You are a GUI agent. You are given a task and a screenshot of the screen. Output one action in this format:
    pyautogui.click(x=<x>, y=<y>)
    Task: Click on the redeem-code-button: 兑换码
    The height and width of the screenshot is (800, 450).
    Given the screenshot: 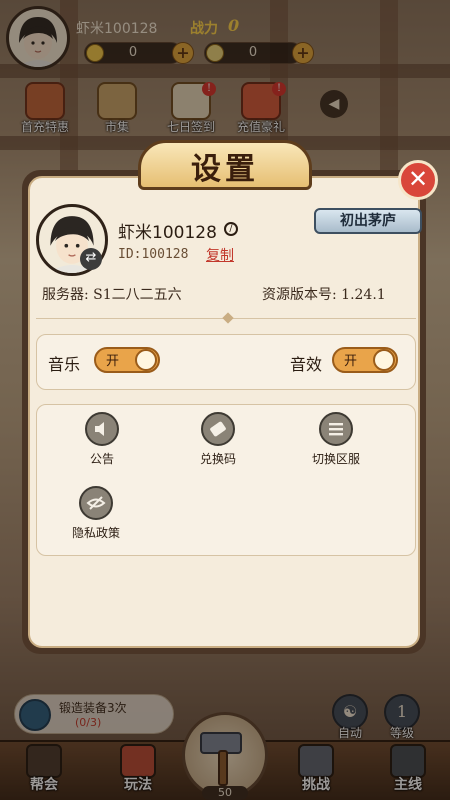 What is the action you would take?
    pyautogui.click(x=218, y=439)
    